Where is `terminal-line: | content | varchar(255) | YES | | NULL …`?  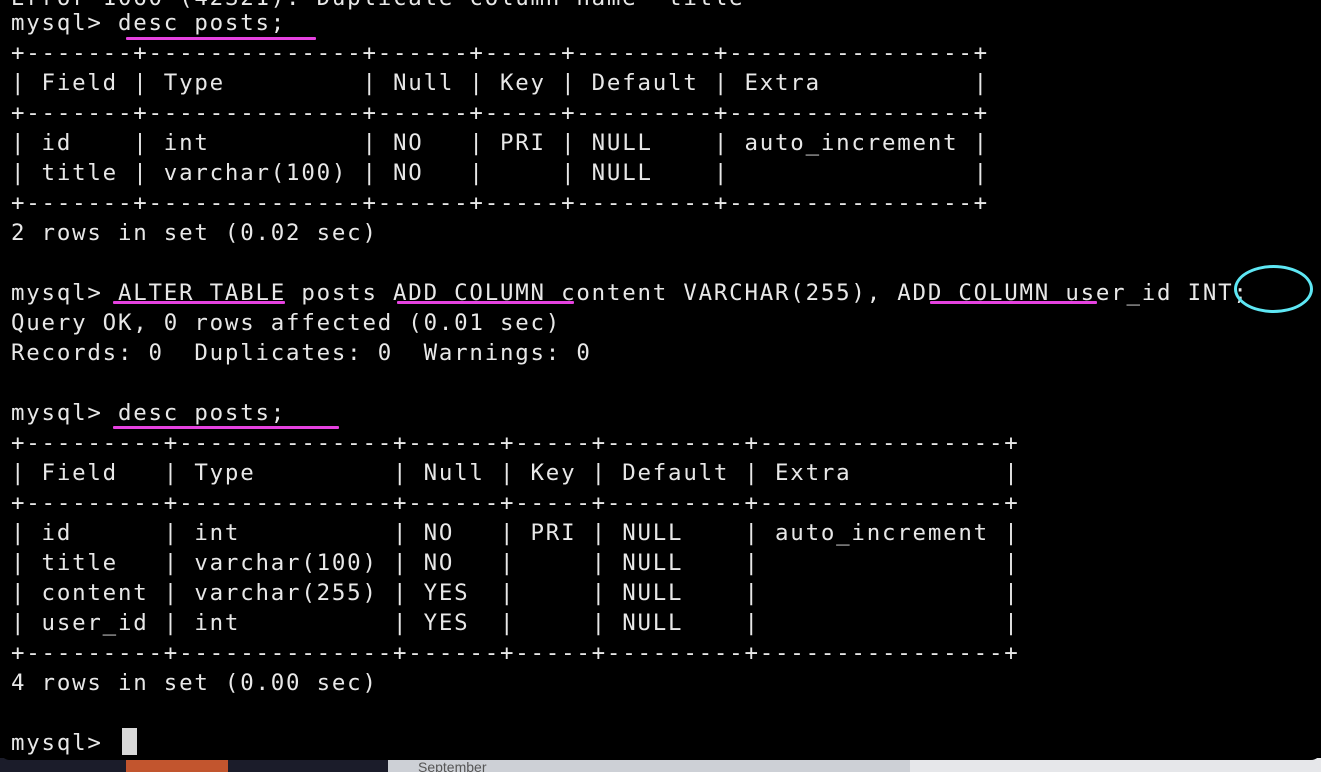
terminal-line: | content | varchar(255) | YES | | NULL … is located at coordinates (515, 593).